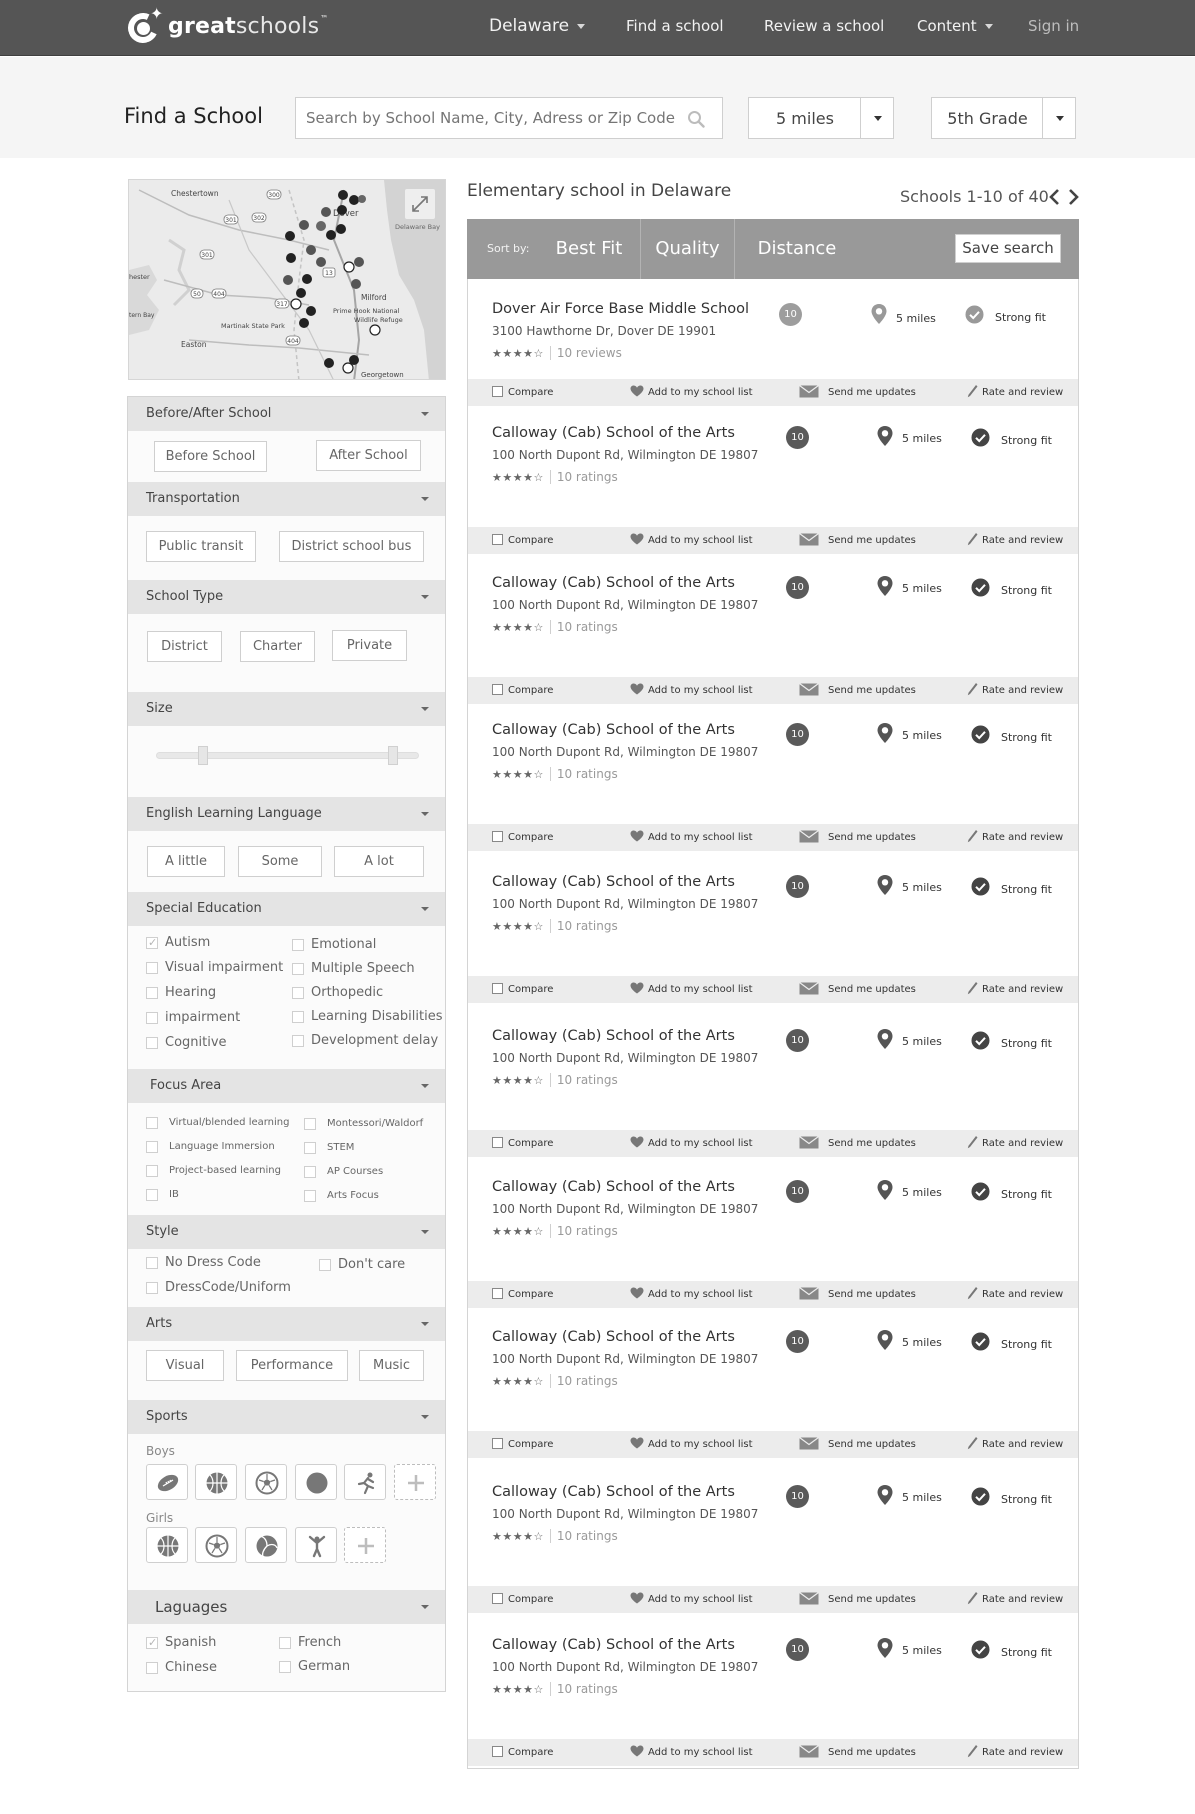 The width and height of the screenshot is (1195, 1814). What do you see at coordinates (226, 27) in the screenshot?
I see `greatschools-logo: ✦ greatschools™` at bounding box center [226, 27].